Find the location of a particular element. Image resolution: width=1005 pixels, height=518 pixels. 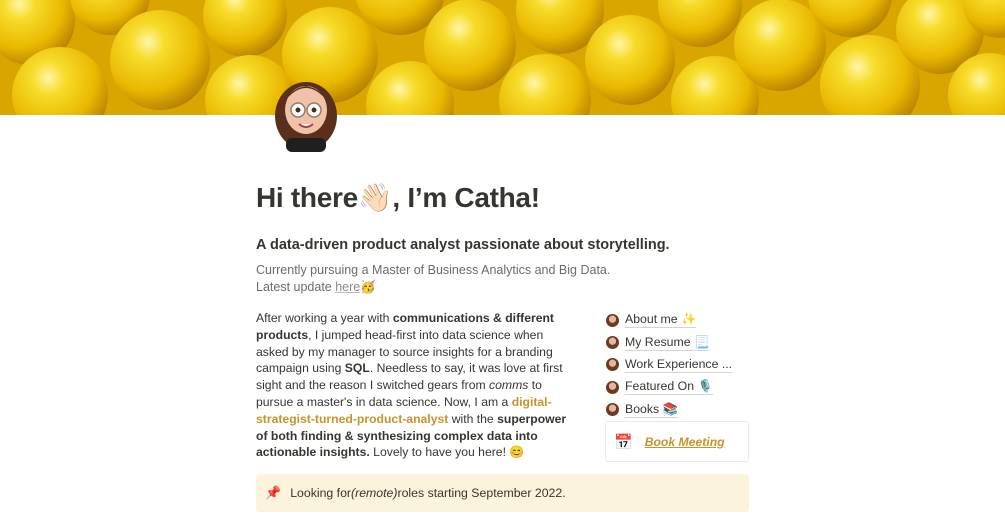

sidebar-item-about: About me ✨ is located at coordinates (681, 320).